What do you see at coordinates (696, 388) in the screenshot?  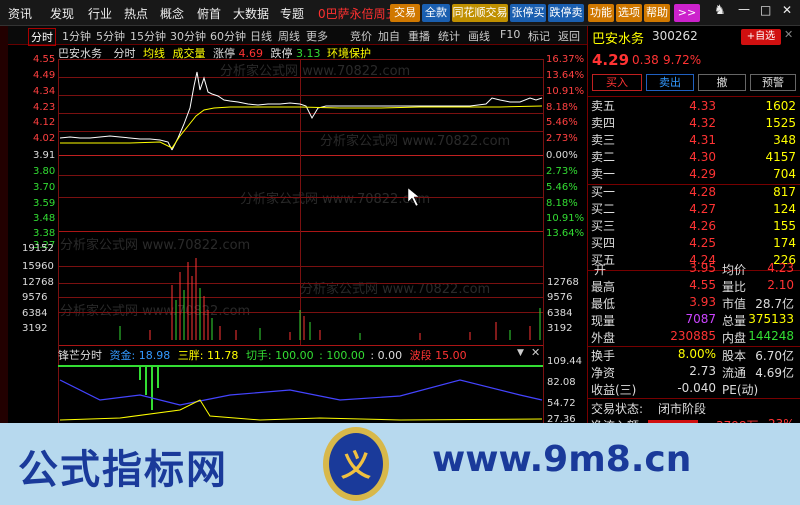 I see `quote-value: -0.040` at bounding box center [696, 388].